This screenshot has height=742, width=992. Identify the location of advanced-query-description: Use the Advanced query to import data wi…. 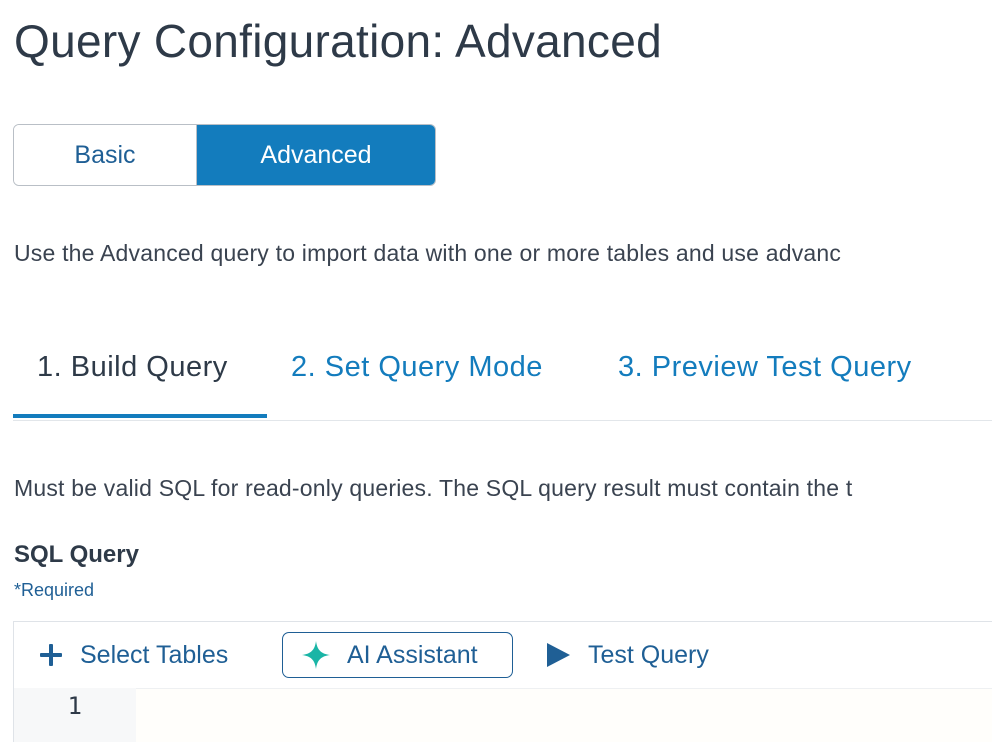
(428, 253).